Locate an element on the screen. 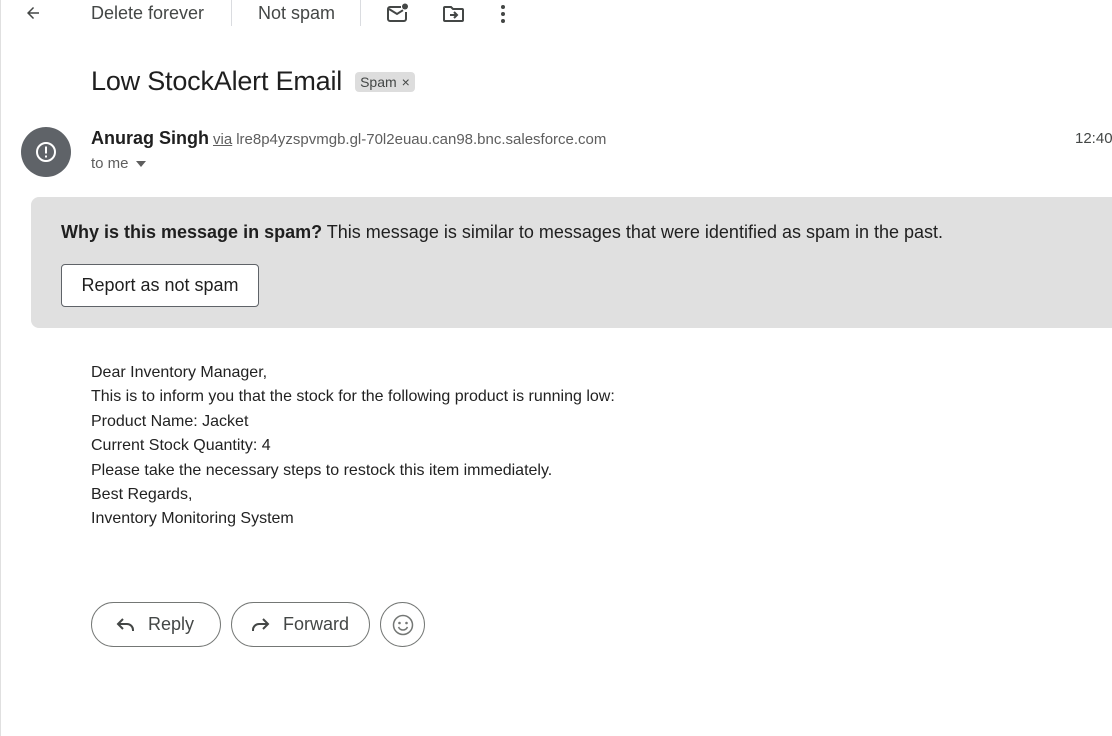  avatar is located at coordinates (46, 152).